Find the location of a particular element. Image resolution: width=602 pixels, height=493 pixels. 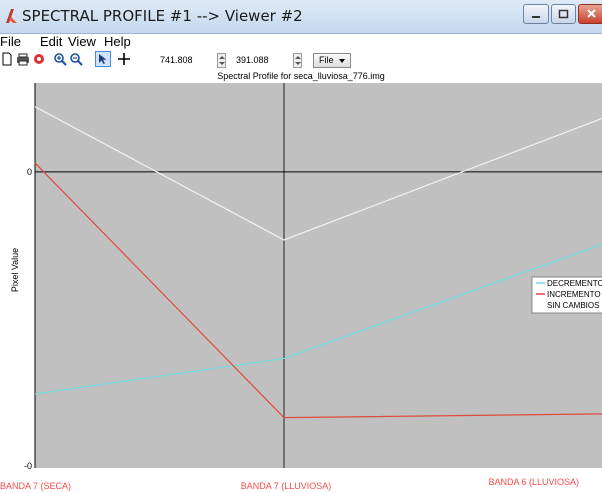

legend-label: SIN CAMBIOS is located at coordinates (573, 305).